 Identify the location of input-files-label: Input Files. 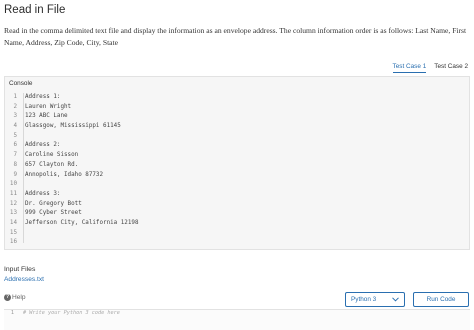
(20, 269).